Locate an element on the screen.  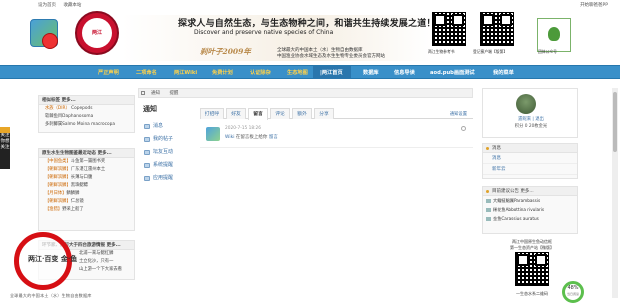
bookmark-link: 收藏本站 is located at coordinates (72, 5).